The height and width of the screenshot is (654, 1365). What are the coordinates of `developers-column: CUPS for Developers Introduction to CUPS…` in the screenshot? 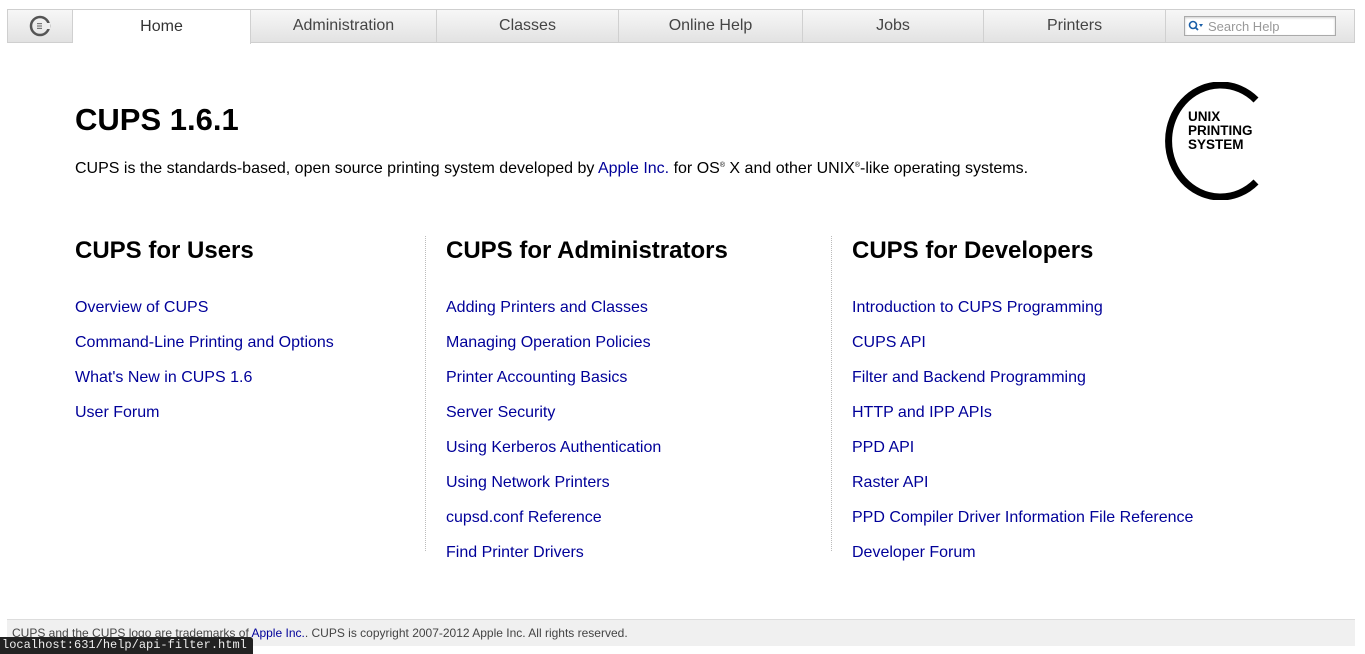 It's located at (1022, 403).